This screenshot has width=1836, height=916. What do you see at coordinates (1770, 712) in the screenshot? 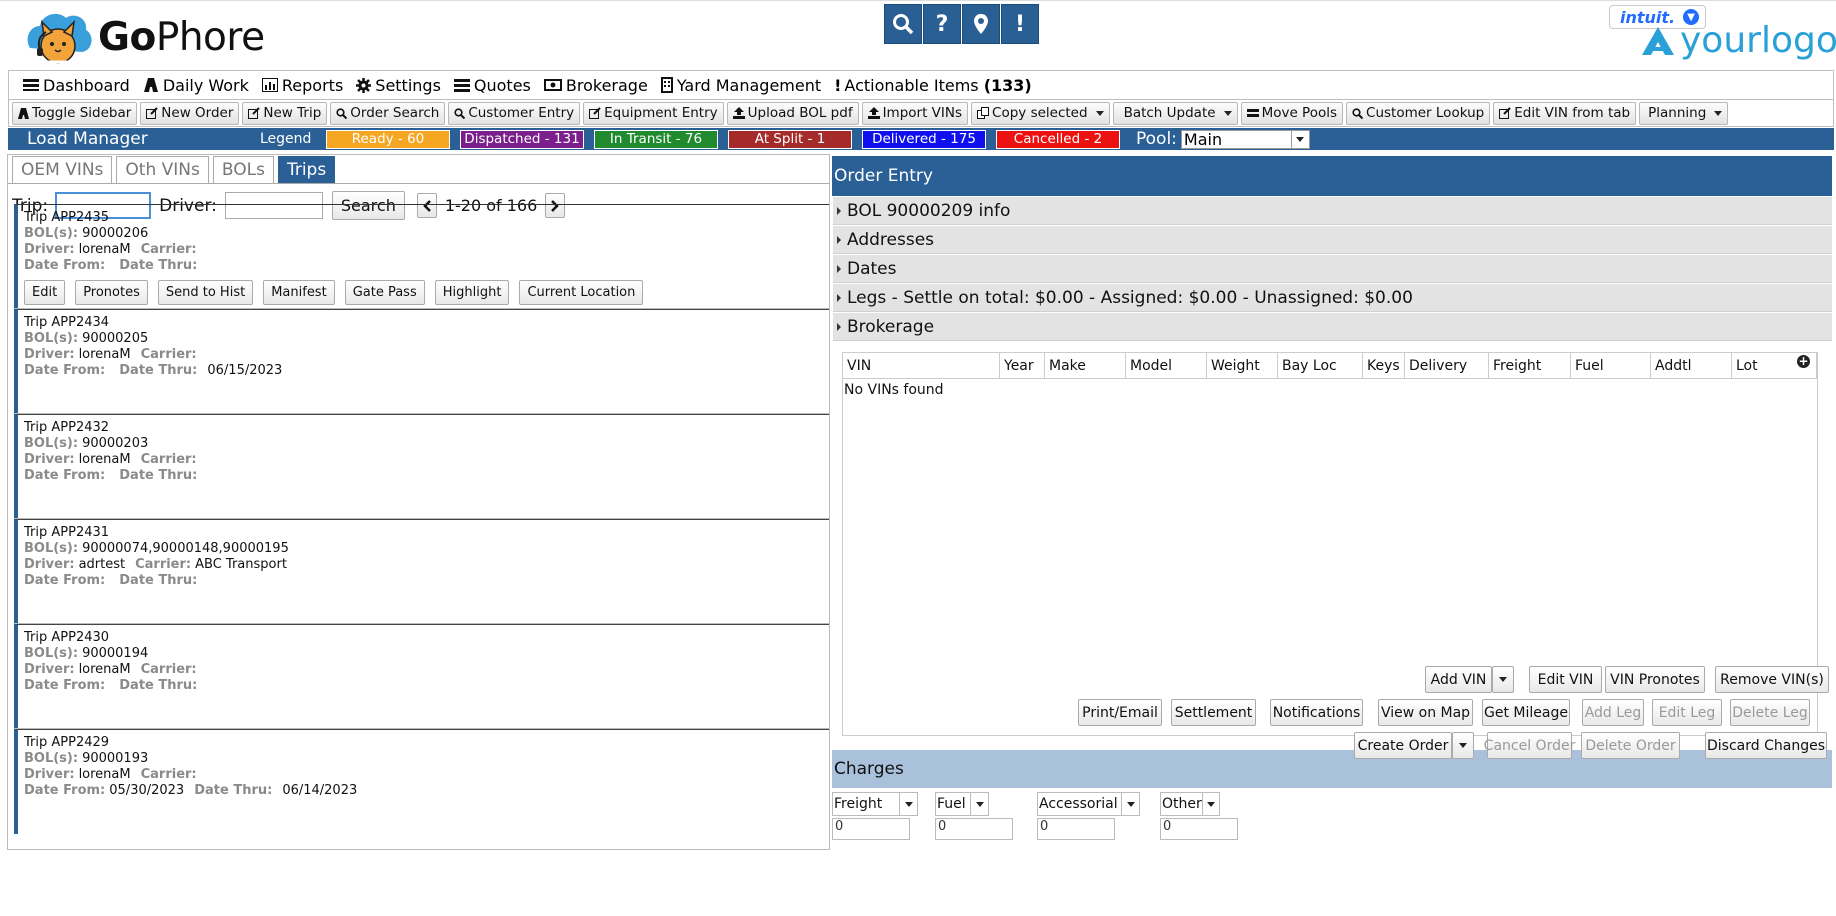
I see `delete-leg-button: Delete Leg` at bounding box center [1770, 712].